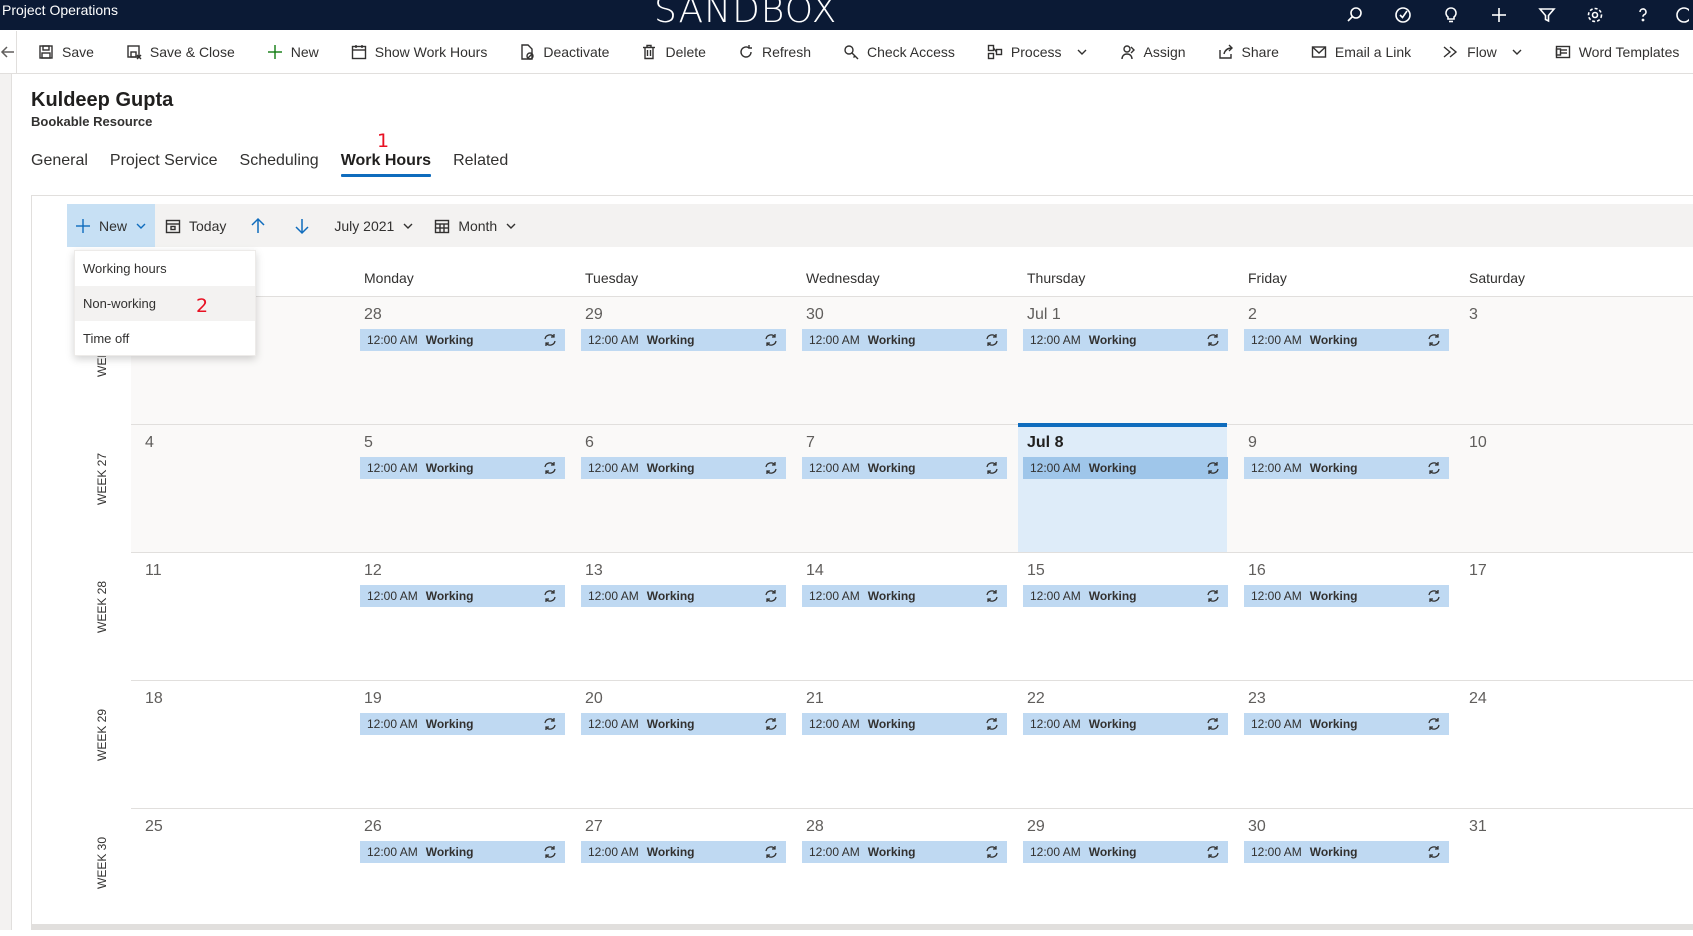 This screenshot has height=936, width=1693. What do you see at coordinates (1595, 15) in the screenshot?
I see `gear-icon` at bounding box center [1595, 15].